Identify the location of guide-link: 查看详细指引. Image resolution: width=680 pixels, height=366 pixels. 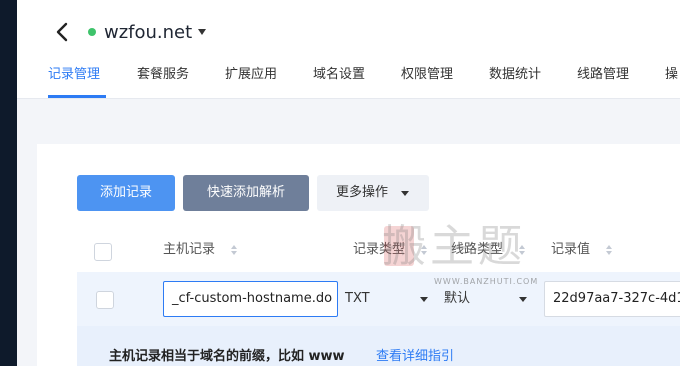
(415, 357).